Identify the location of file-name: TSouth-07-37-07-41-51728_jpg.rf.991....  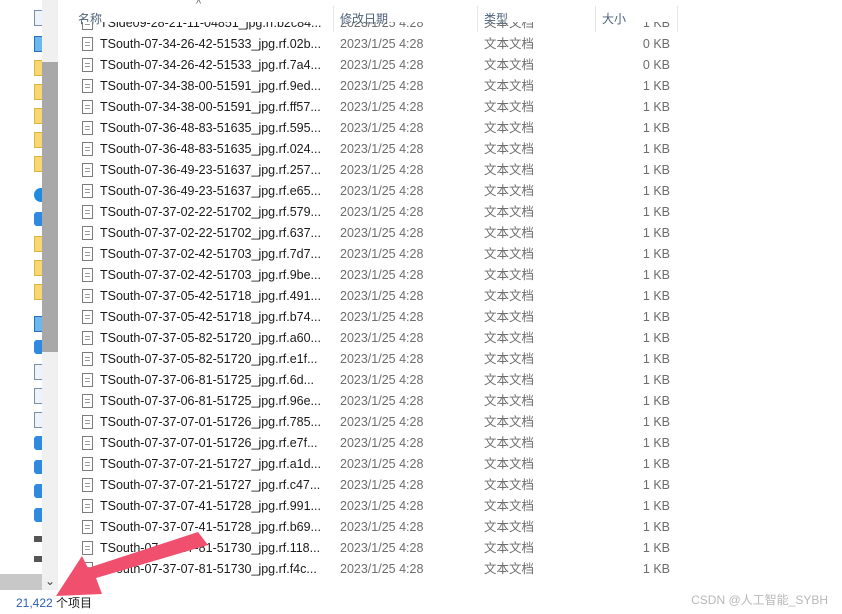
(210, 506).